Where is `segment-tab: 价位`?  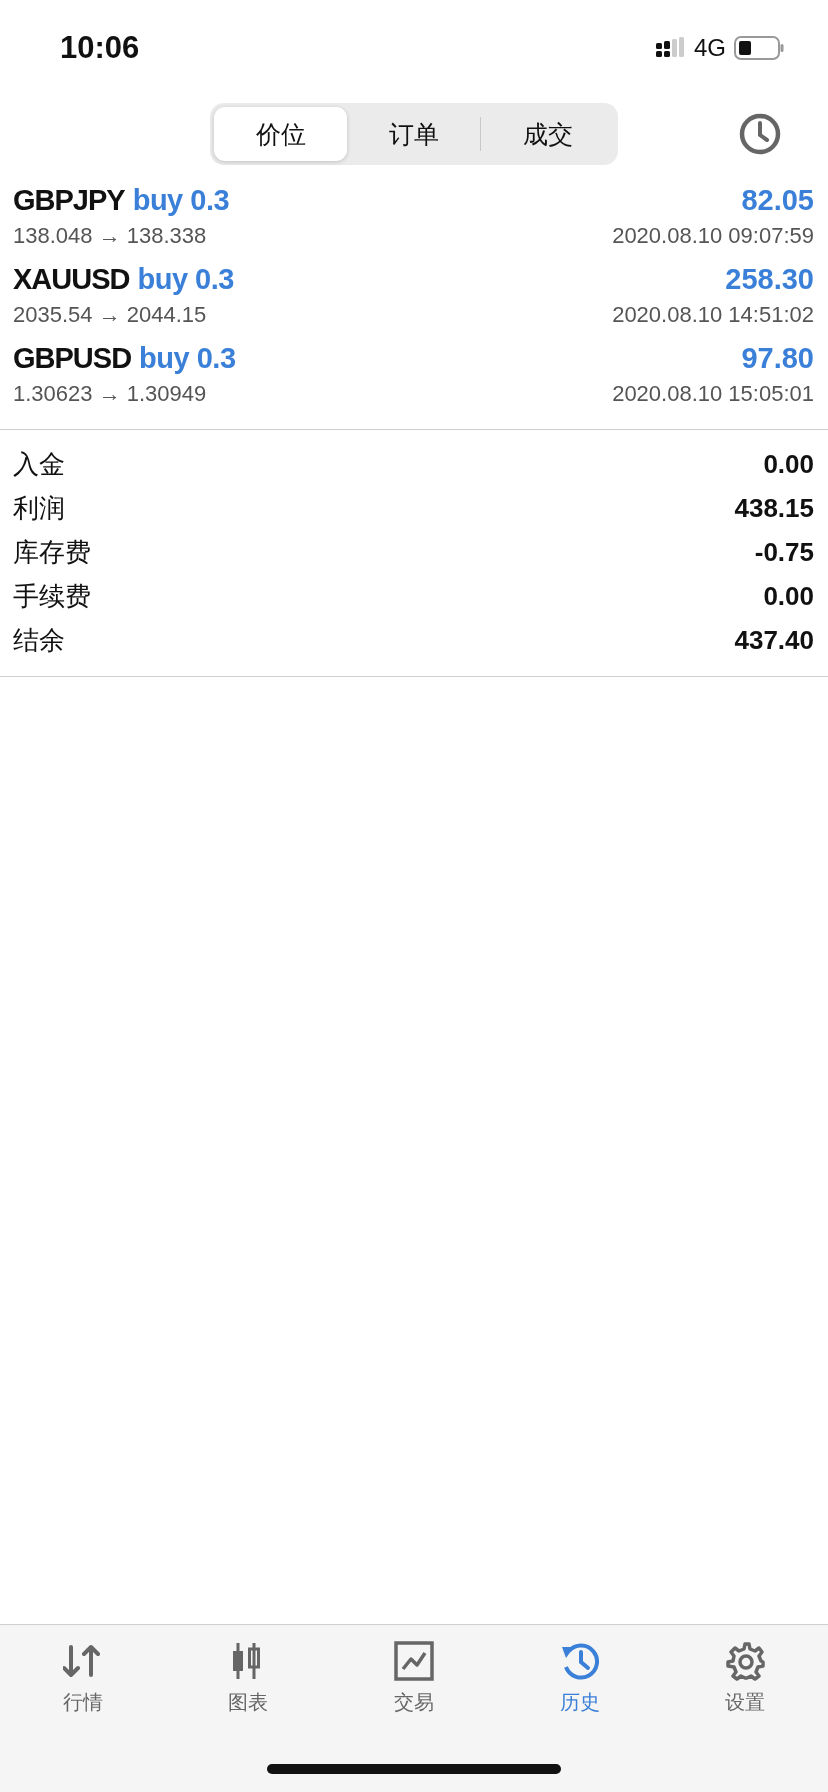
segment-tab: 价位 is located at coordinates (280, 134).